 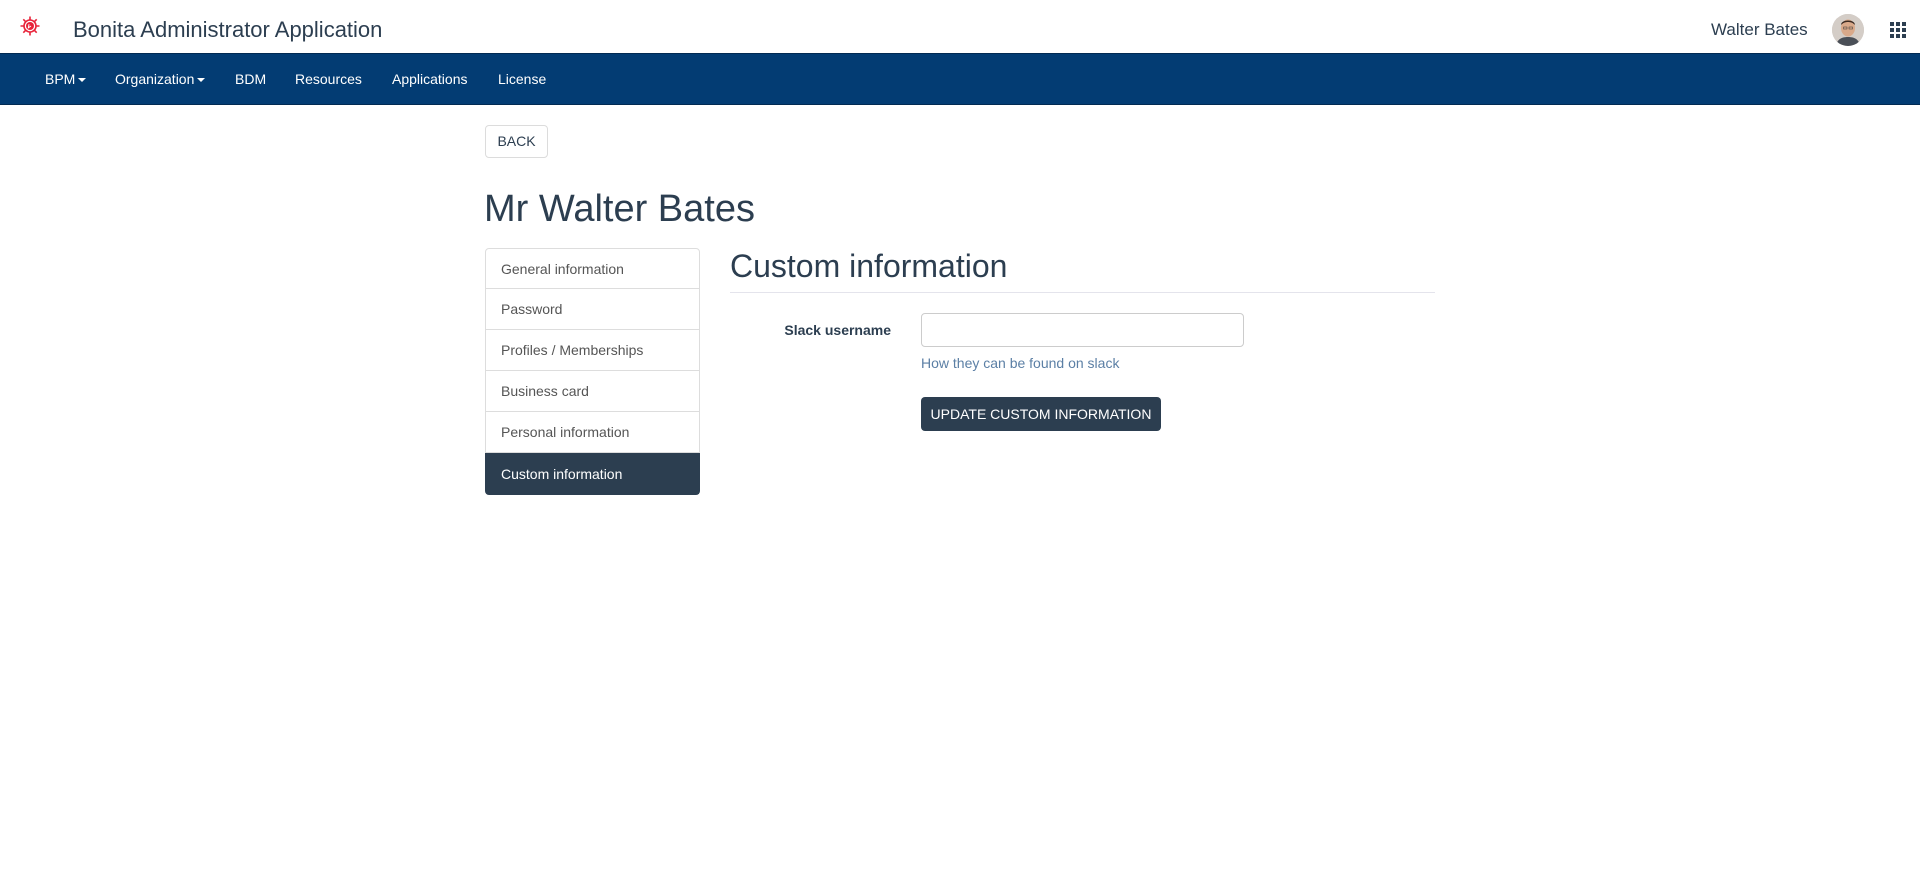 What do you see at coordinates (1041, 414) in the screenshot?
I see `update-custom-information-button: UPDATE CUSTOM INFORMATION` at bounding box center [1041, 414].